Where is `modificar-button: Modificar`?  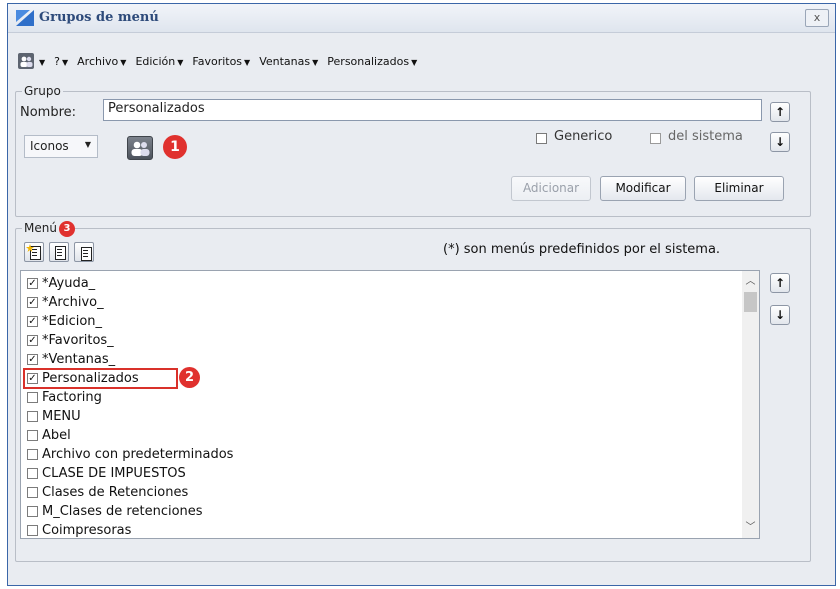 modificar-button: Modificar is located at coordinates (643, 188).